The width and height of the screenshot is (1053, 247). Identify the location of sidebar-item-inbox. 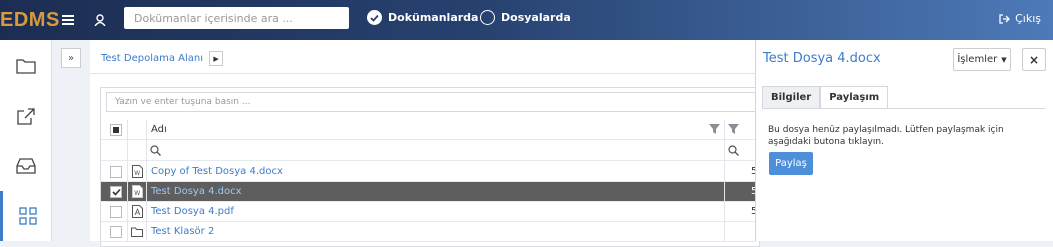
(26, 166).